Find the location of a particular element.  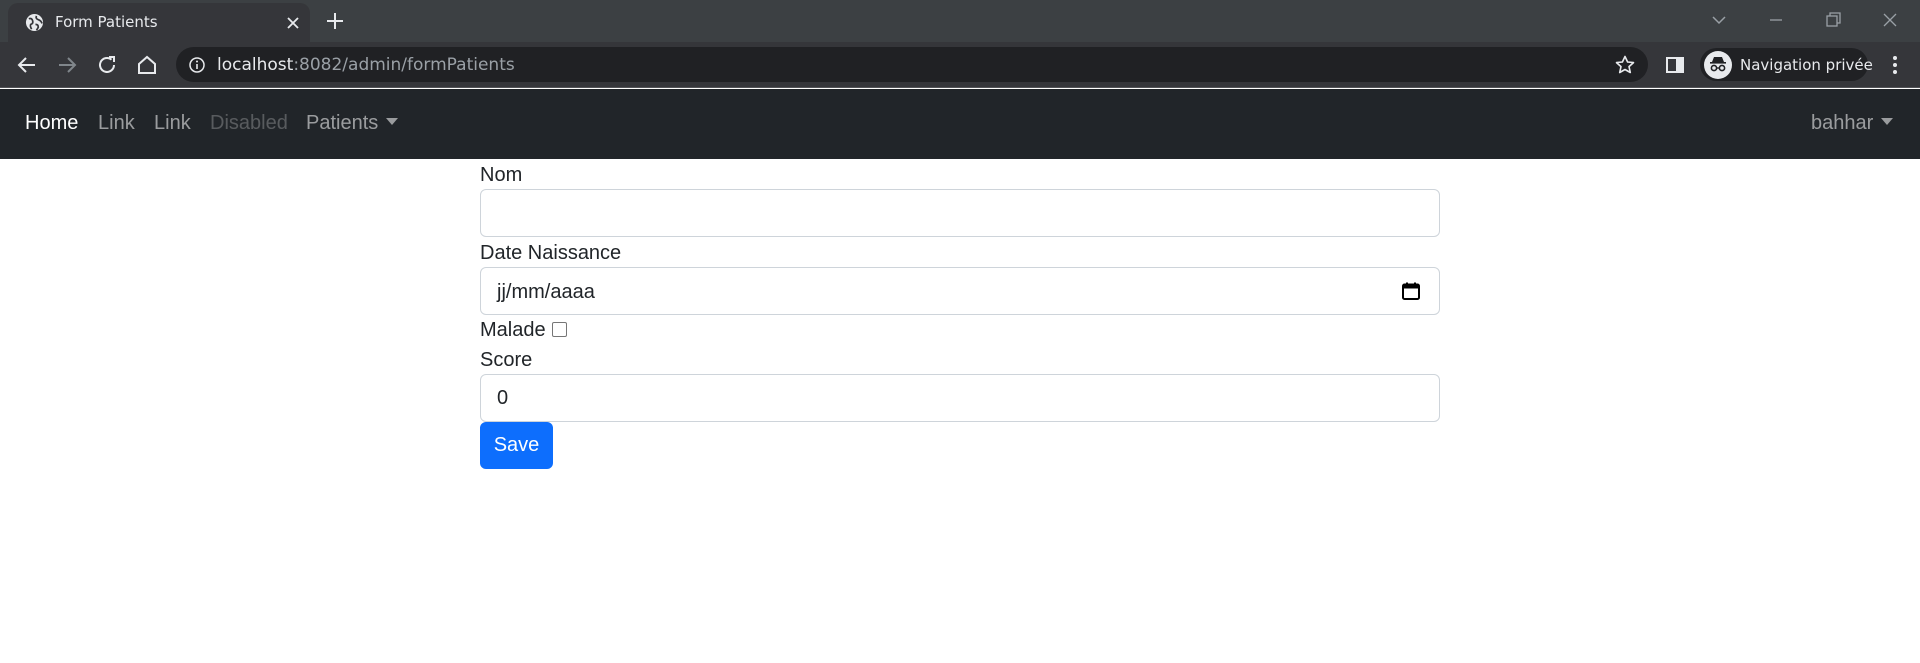

date-naissance-label: Date Naissance is located at coordinates (551, 253).